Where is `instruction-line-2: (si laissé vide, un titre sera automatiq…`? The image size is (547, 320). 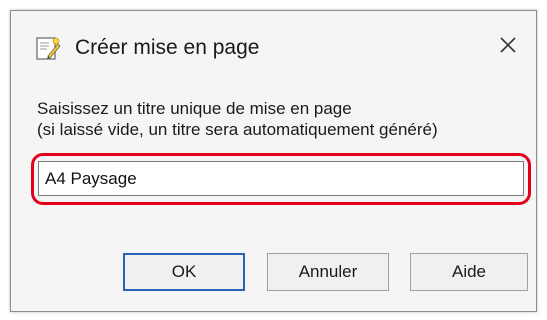 instruction-line-2: (si laissé vide, un titre sera automatiq… is located at coordinates (237, 129).